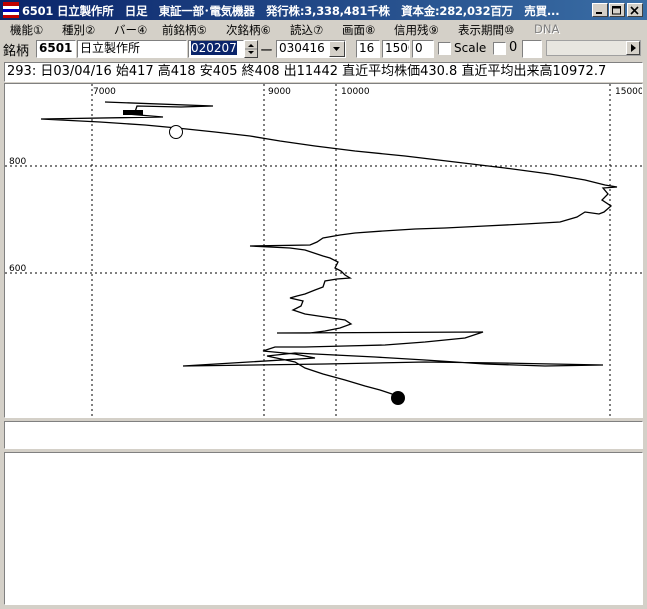  I want to click on menu-prev-stock: 前銘柄⑤, so click(184, 30).